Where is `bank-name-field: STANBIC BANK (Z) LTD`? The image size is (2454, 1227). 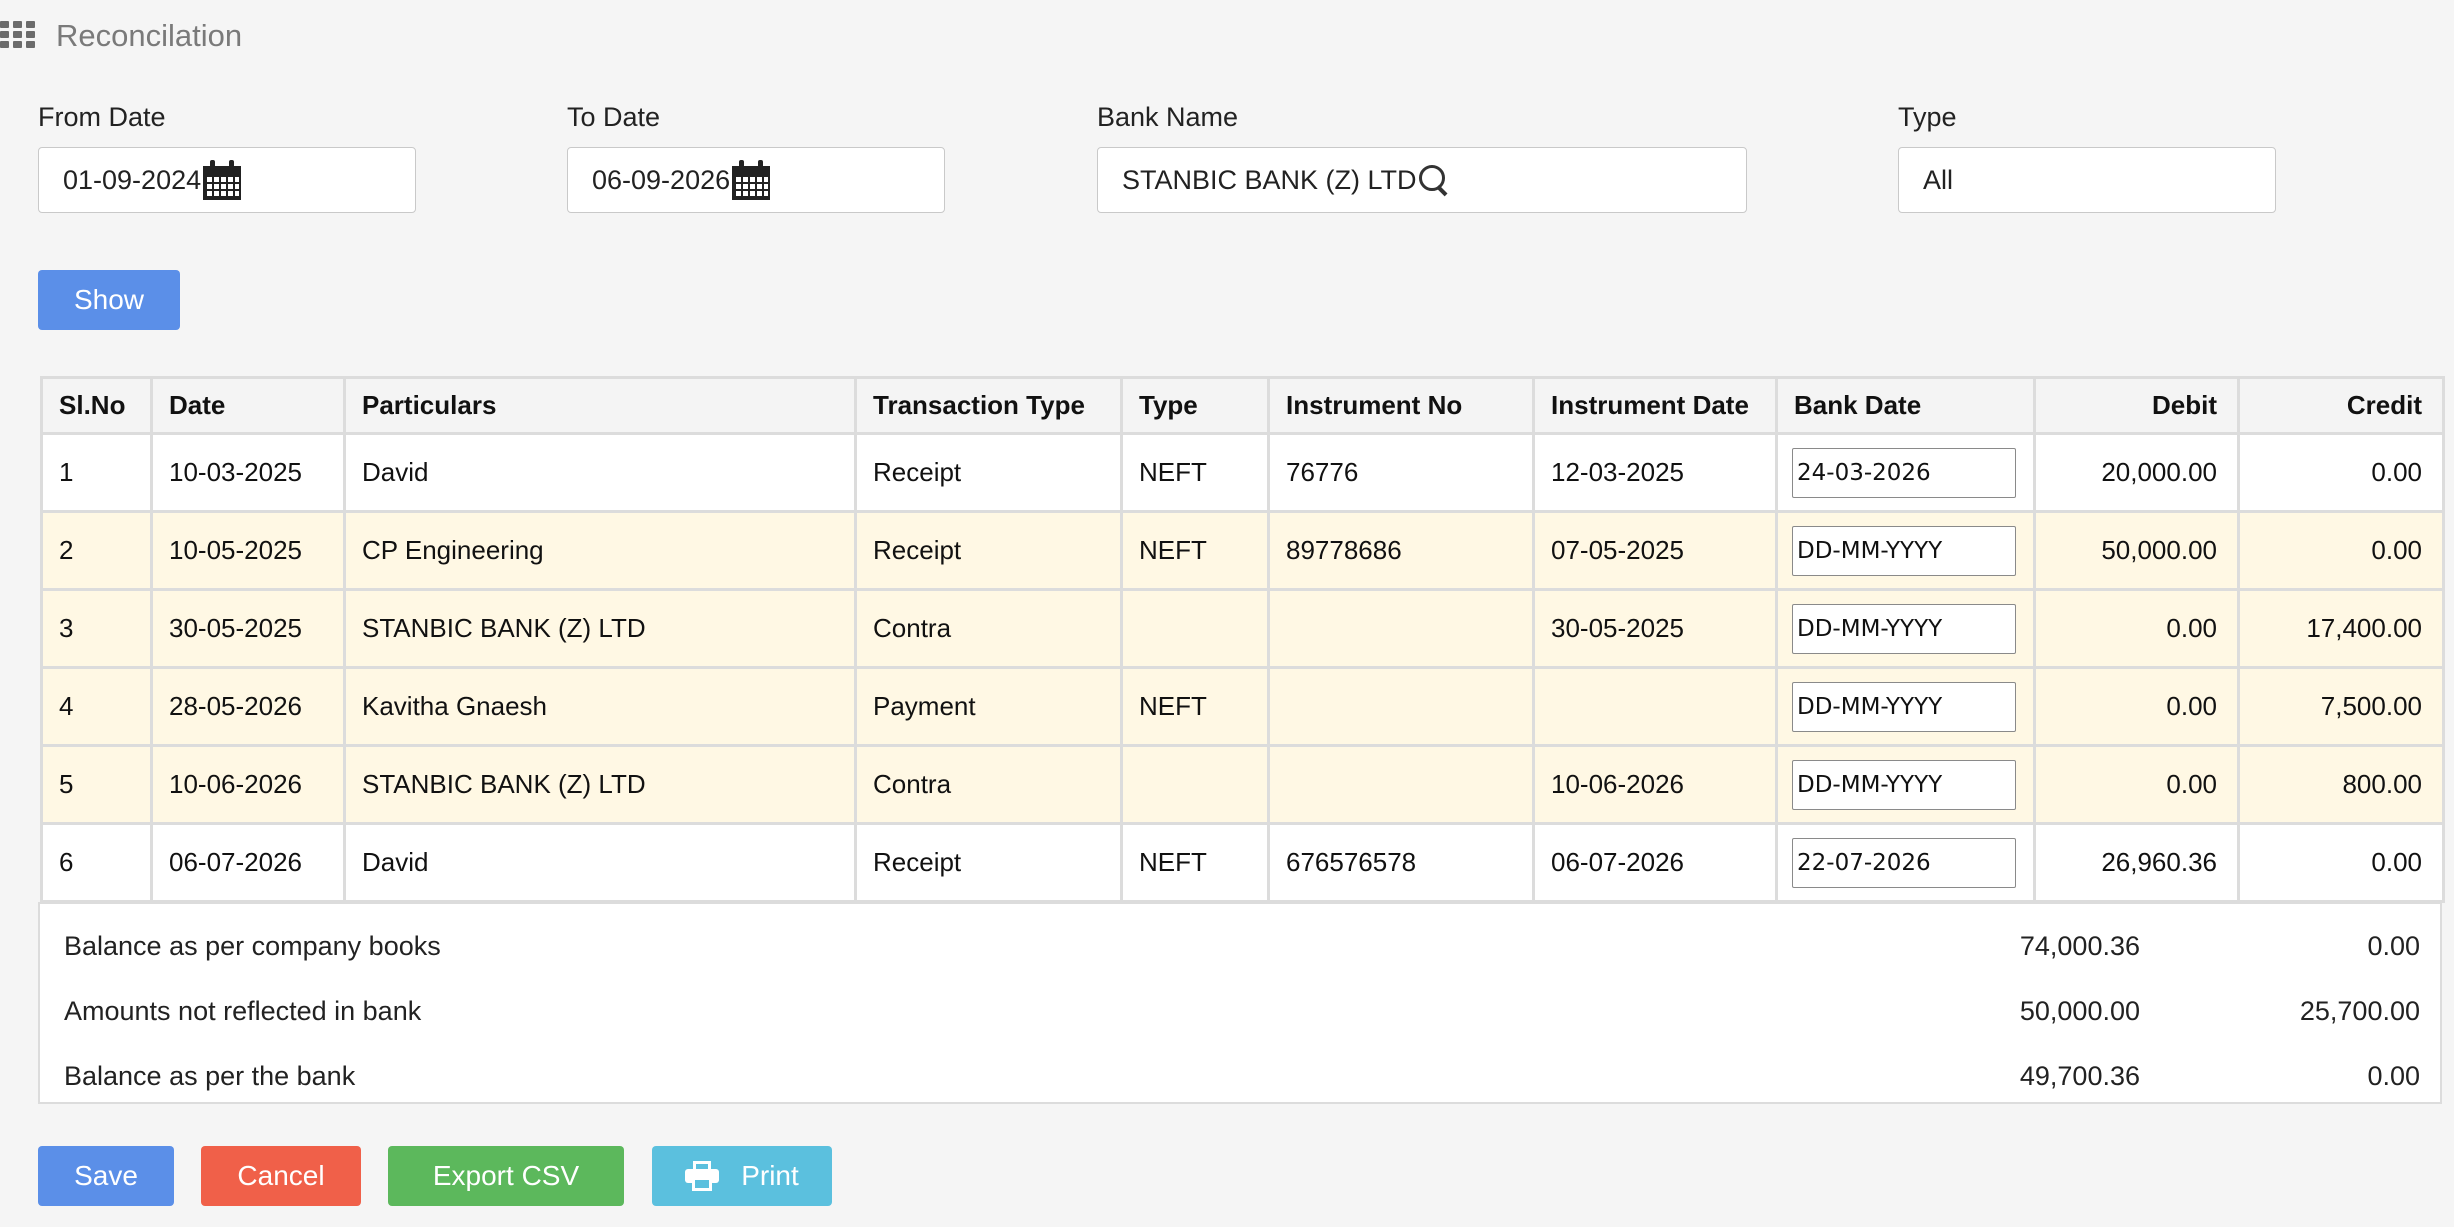 bank-name-field: STANBIC BANK (Z) LTD is located at coordinates (1422, 180).